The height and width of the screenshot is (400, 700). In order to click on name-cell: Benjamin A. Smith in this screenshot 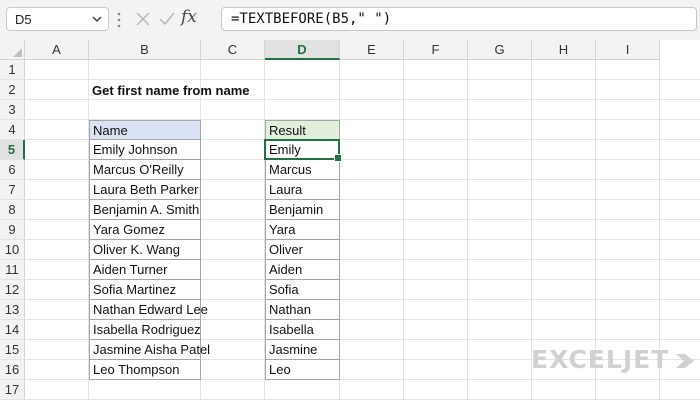, I will do `click(145, 209)`.